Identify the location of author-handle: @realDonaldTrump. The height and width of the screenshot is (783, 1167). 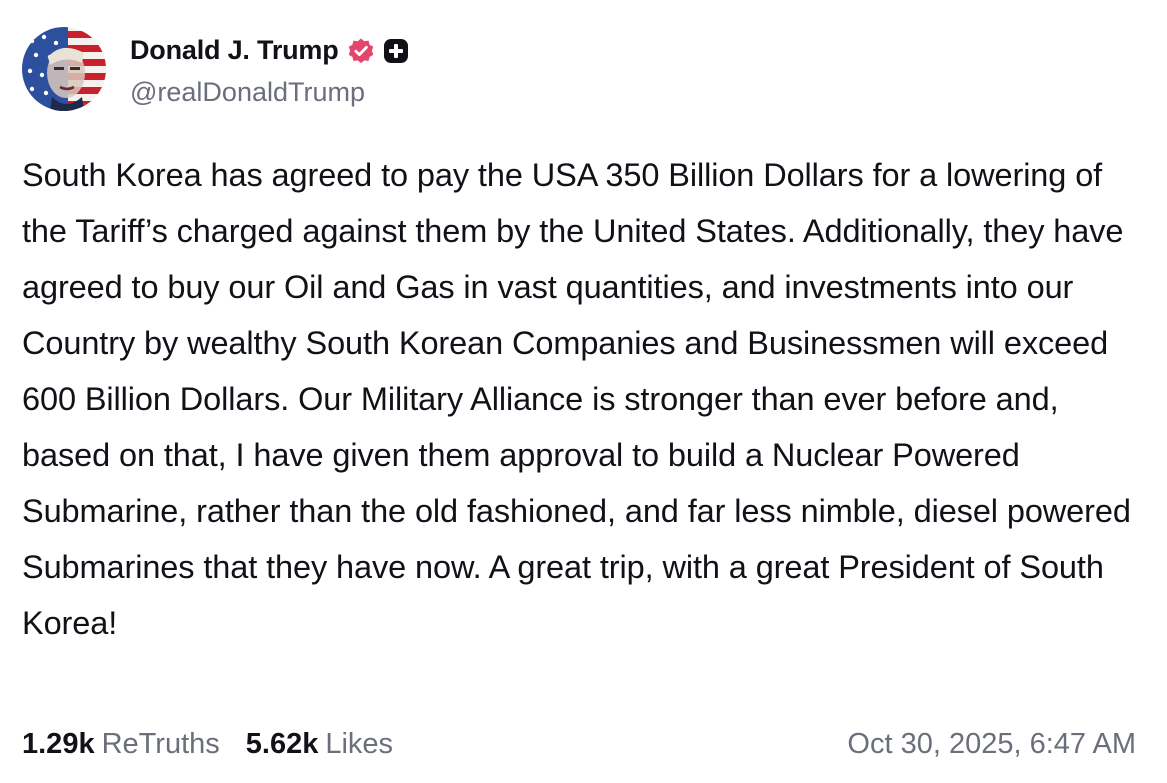
(269, 92).